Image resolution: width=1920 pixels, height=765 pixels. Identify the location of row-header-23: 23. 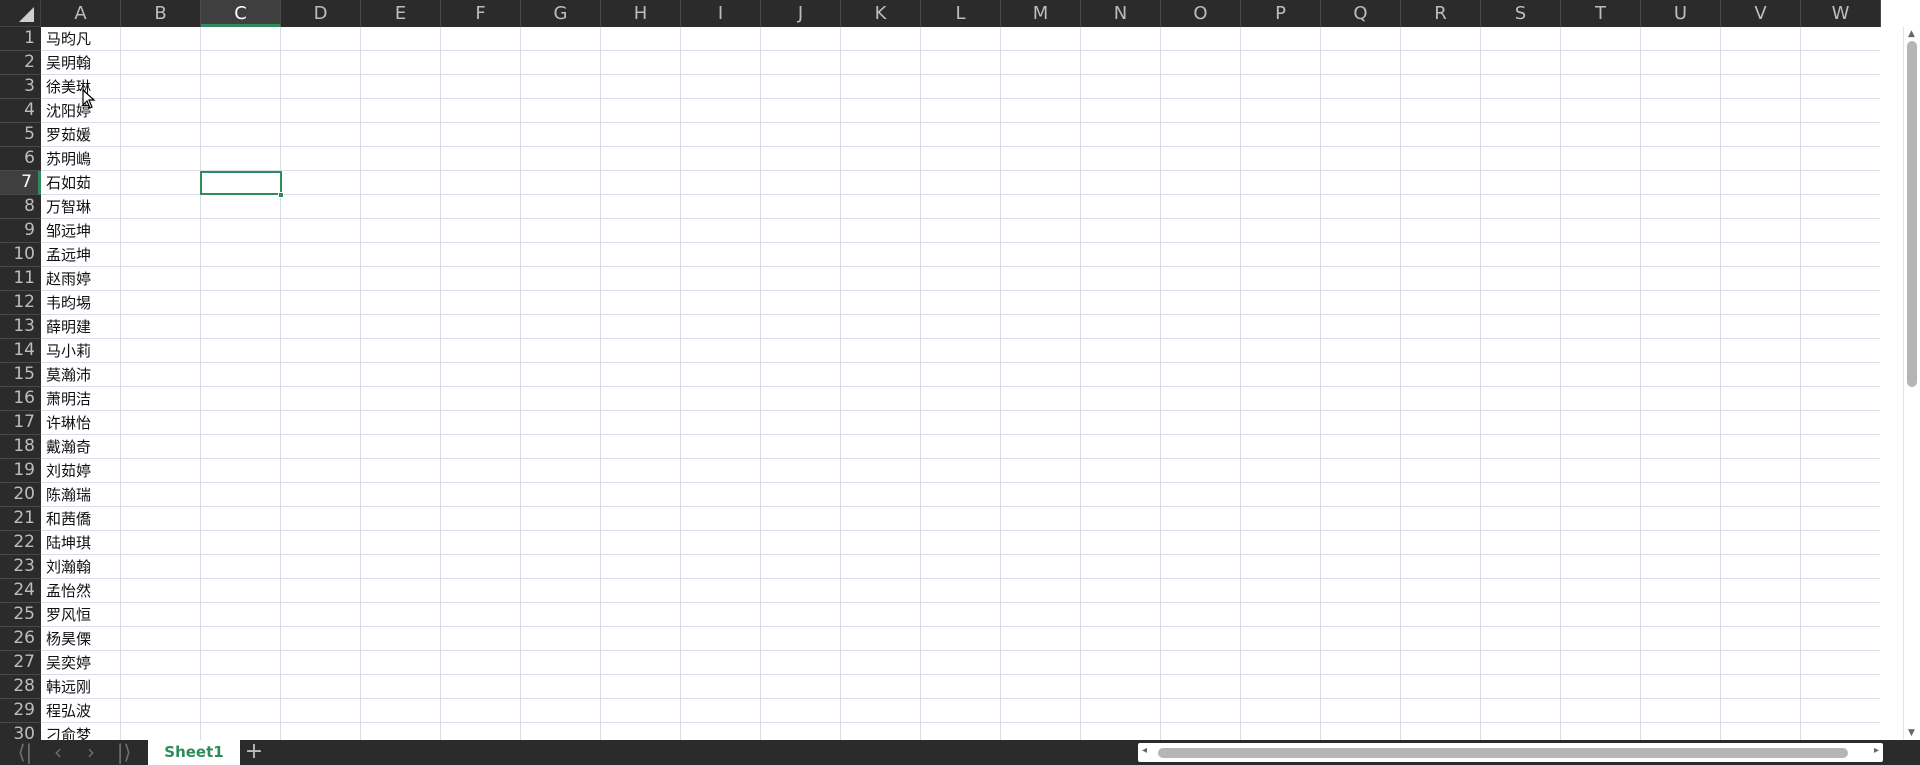
(20, 567).